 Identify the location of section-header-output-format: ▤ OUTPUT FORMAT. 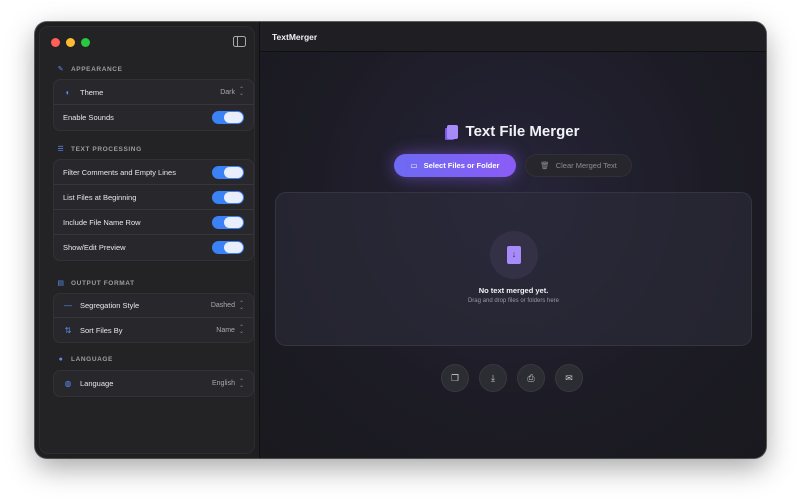
(96, 283).